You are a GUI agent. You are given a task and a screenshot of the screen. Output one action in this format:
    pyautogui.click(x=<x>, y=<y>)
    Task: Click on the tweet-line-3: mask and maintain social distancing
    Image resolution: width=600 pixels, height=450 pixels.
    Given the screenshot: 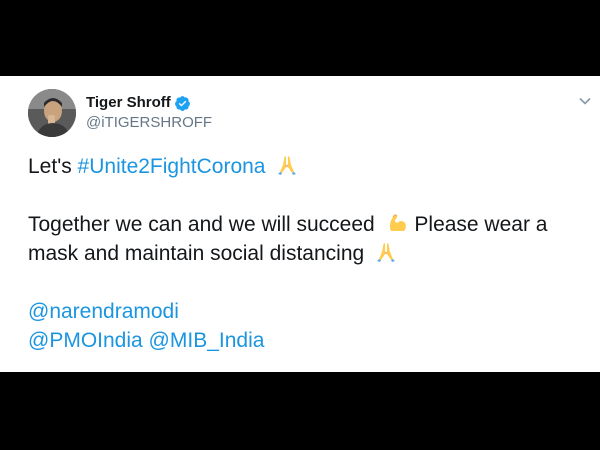 What is the action you would take?
    pyautogui.click(x=308, y=253)
    